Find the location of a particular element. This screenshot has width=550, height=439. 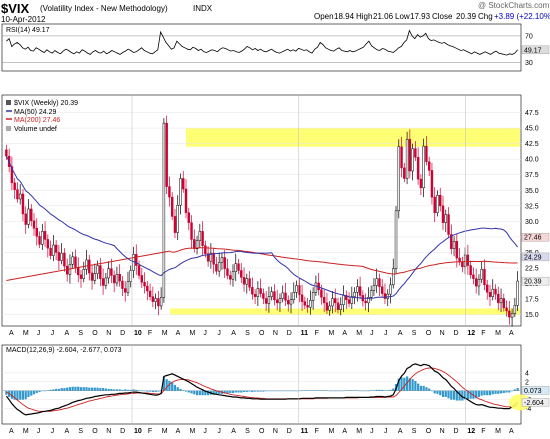

price-tick-label: 45.0 is located at coordinates (532, 129).